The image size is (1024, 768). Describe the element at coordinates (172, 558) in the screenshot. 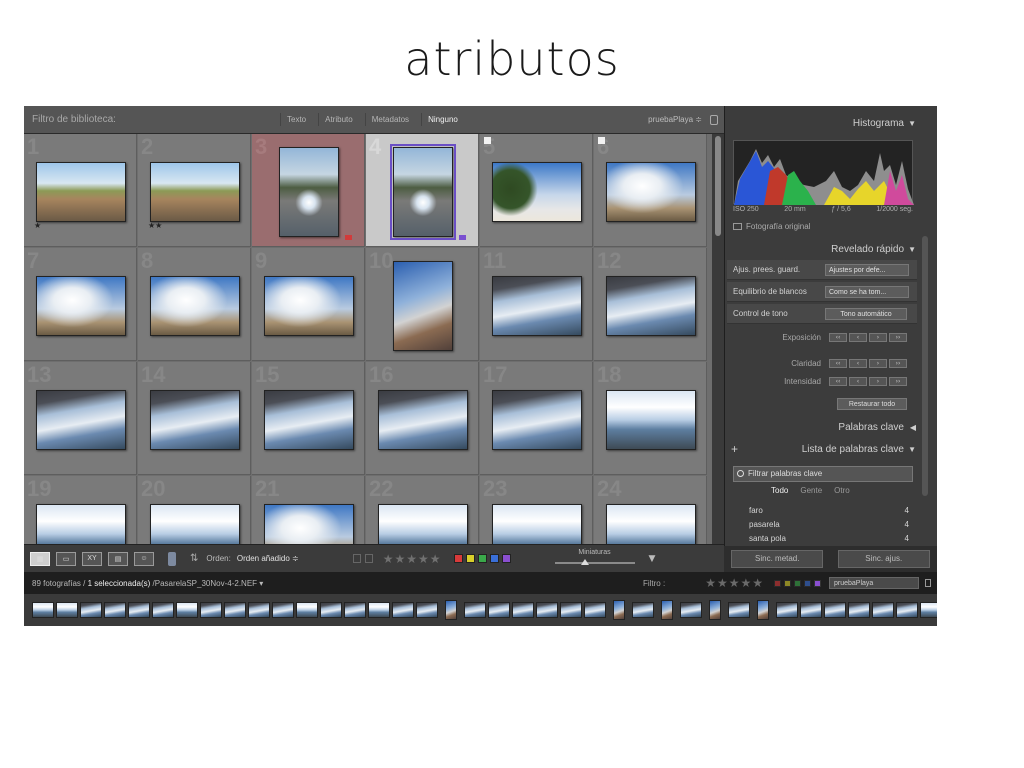

I see `spray-can-icon` at that location.